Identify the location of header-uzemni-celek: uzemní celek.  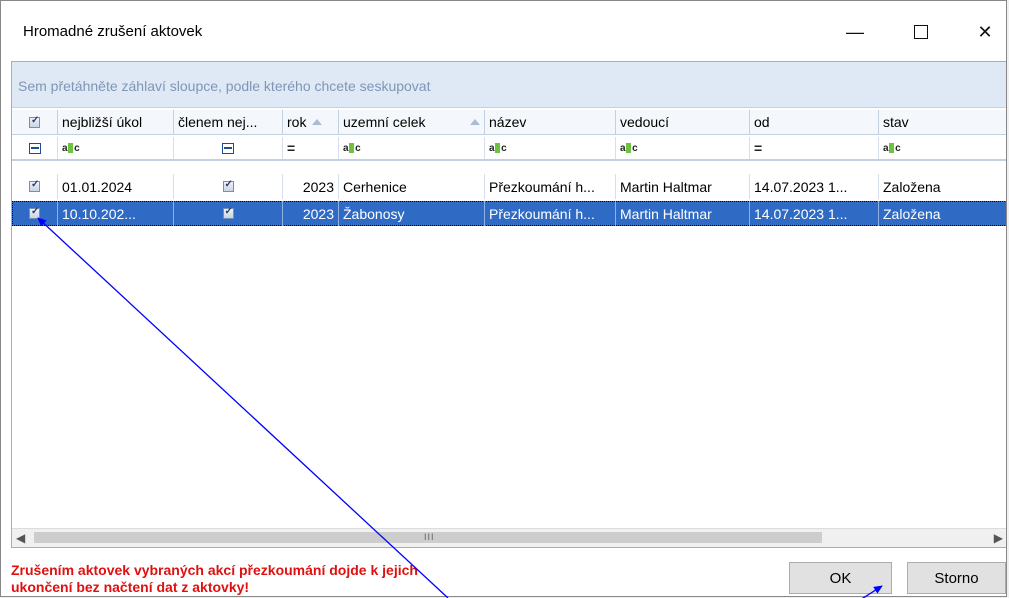
(412, 122).